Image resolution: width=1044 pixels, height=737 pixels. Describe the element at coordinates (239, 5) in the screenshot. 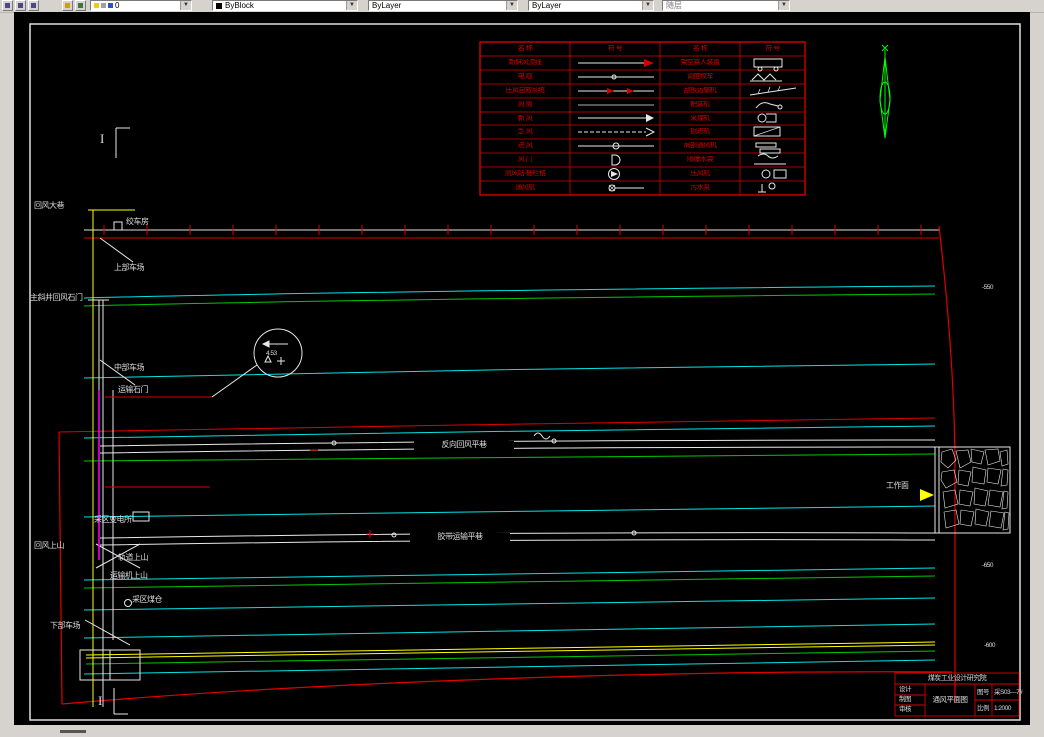

I see `color-combo-value: ByBlock` at that location.